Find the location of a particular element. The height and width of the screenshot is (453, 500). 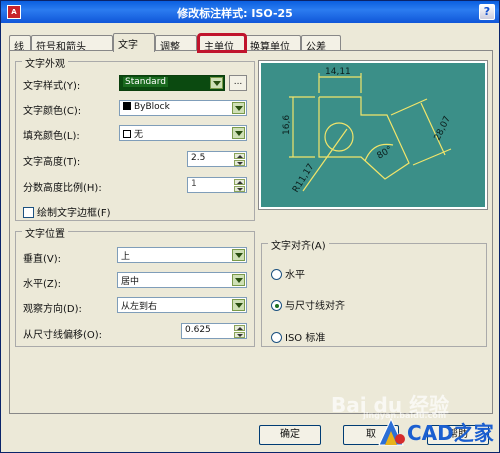

view-direction-select: 从左到右 is located at coordinates (182, 305).